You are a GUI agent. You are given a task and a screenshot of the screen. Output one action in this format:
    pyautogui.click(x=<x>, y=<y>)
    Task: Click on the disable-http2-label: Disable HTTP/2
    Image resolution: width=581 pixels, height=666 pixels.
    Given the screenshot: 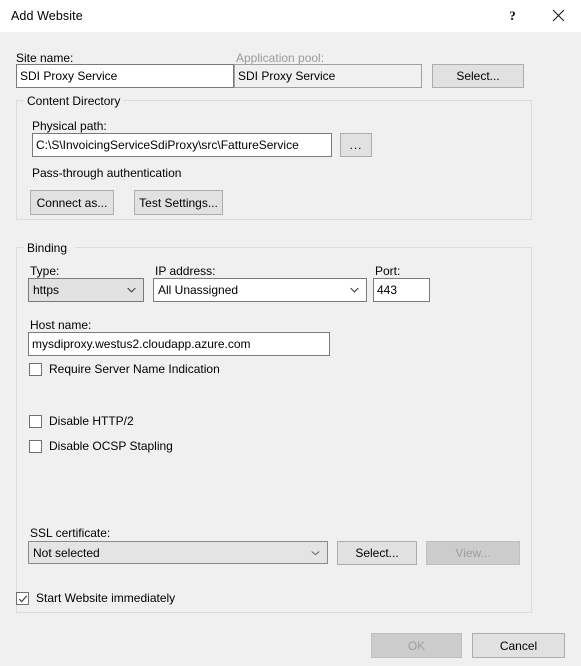 What is the action you would take?
    pyautogui.click(x=91, y=421)
    